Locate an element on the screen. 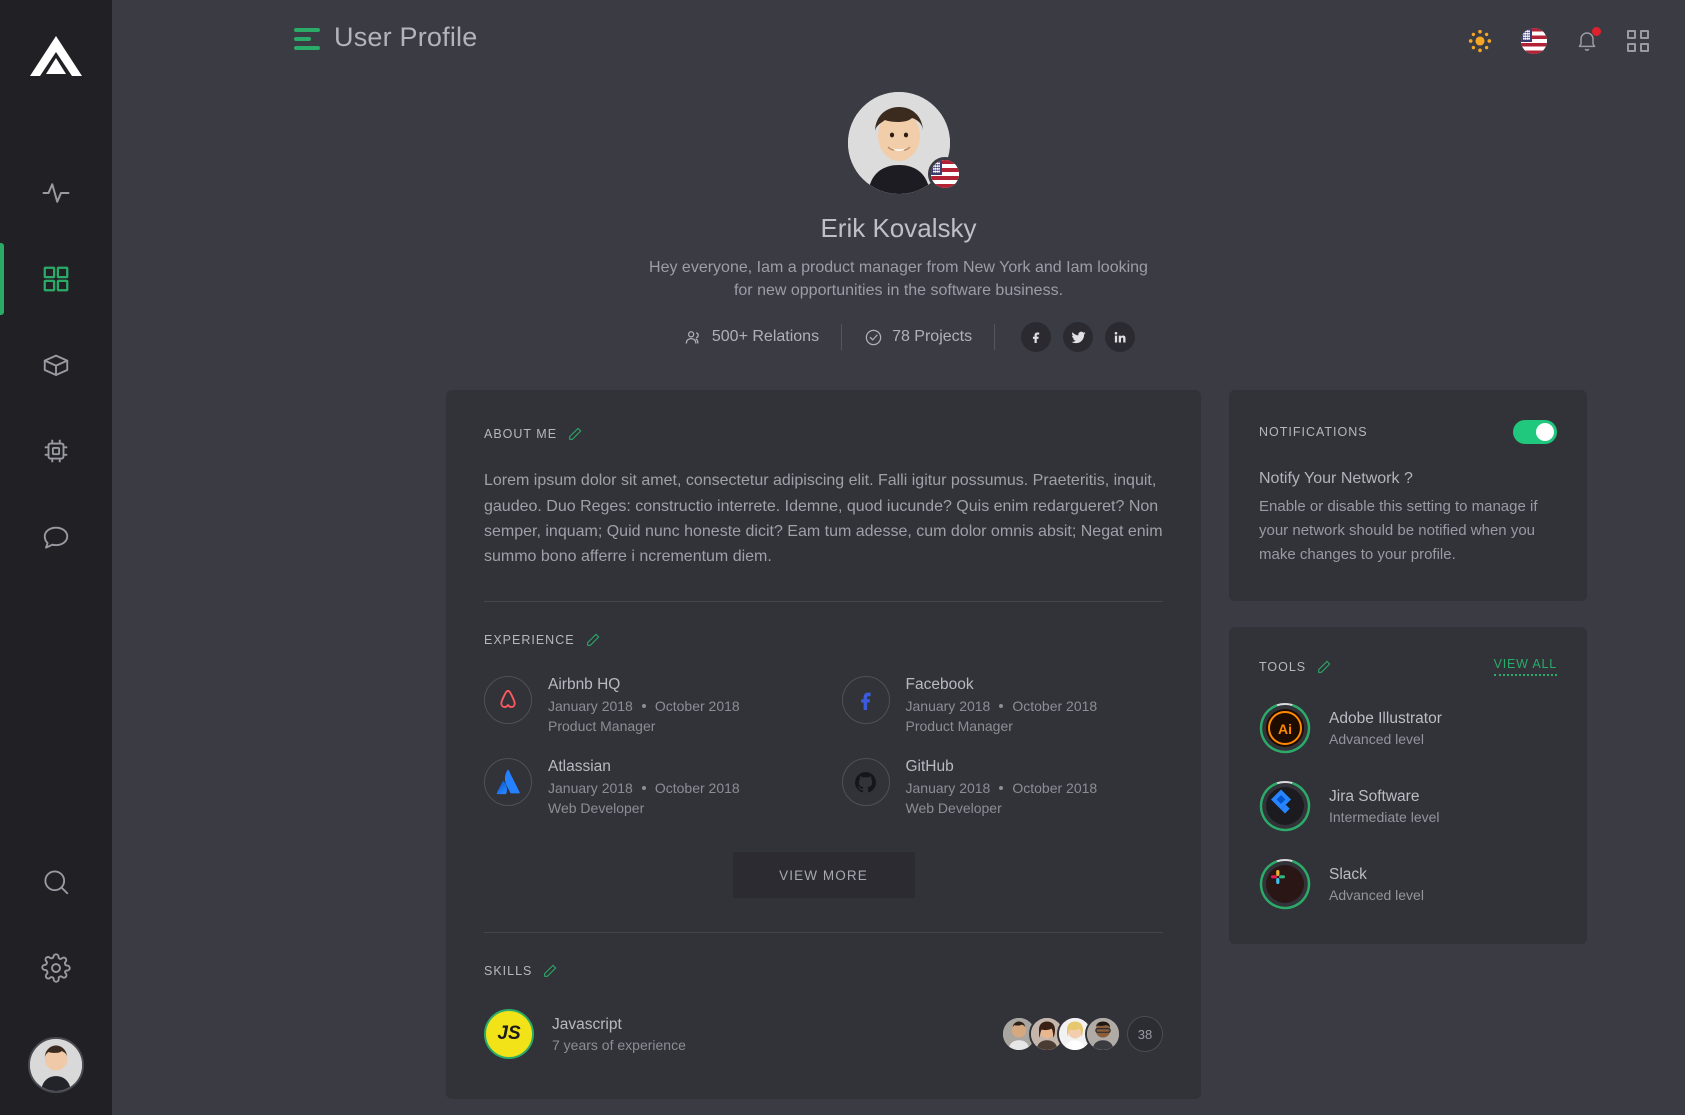  endorser-avatar is located at coordinates (1103, 1034).